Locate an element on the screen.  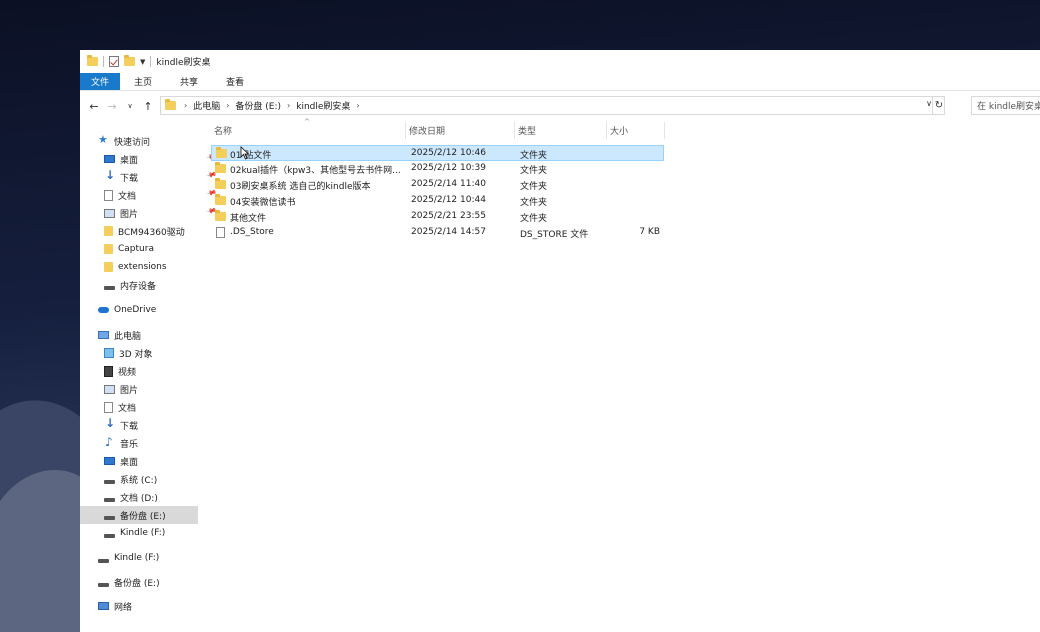
file-row: 03刷安桌系统 选自己的kindle版本 2025/2/14 11:40 文件夹 is located at coordinates (437, 185).